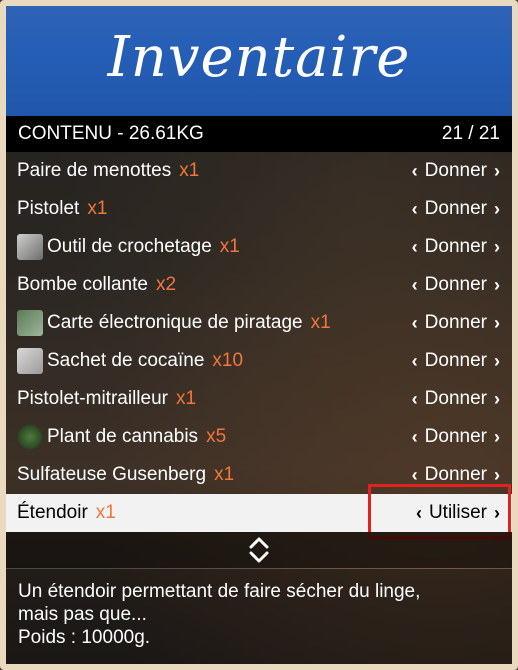  I want to click on inventory-item-row: Plant de cannabis x5 ‹ Donner ›, so click(259, 437).